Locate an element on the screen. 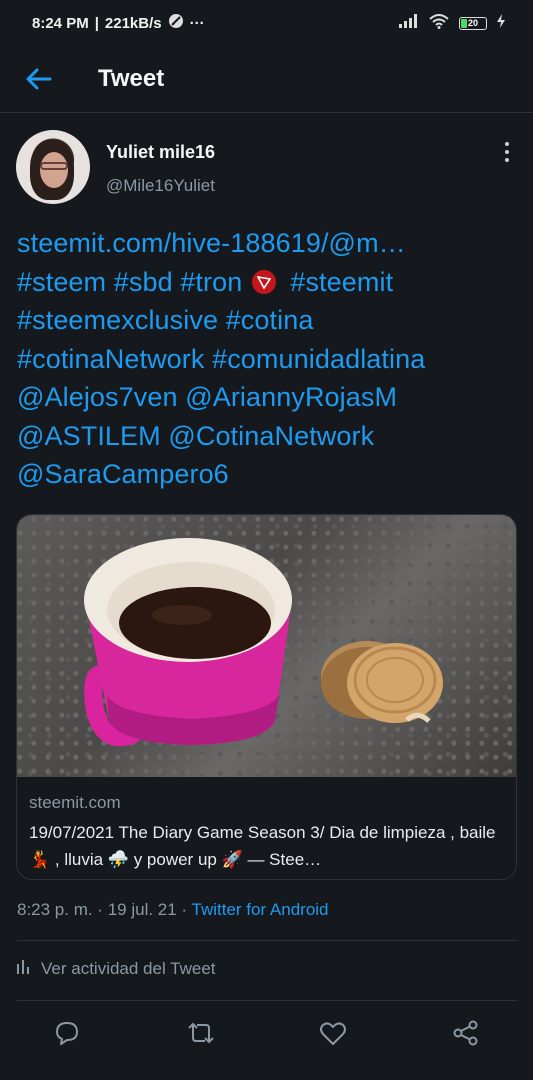  status-speed: 221kB/s is located at coordinates (133, 23).